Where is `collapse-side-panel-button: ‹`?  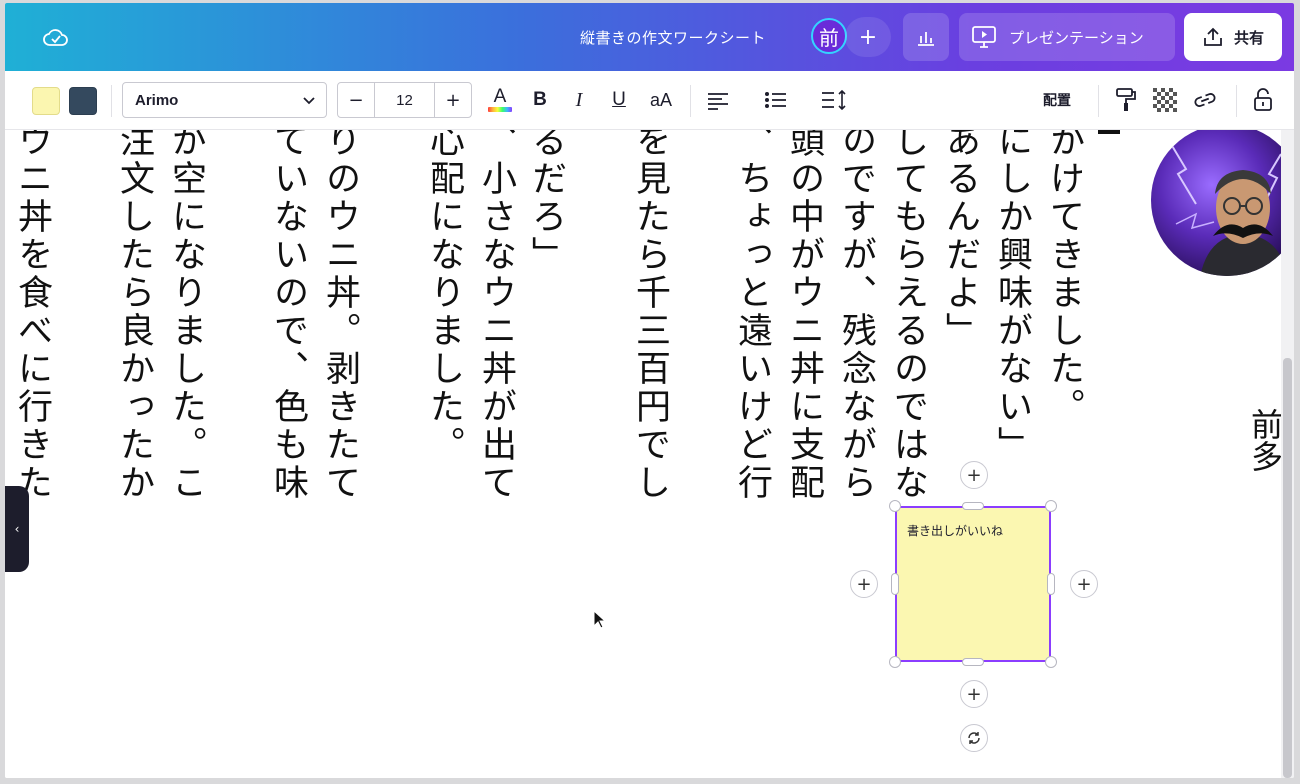
collapse-side-panel-button: ‹ is located at coordinates (17, 529).